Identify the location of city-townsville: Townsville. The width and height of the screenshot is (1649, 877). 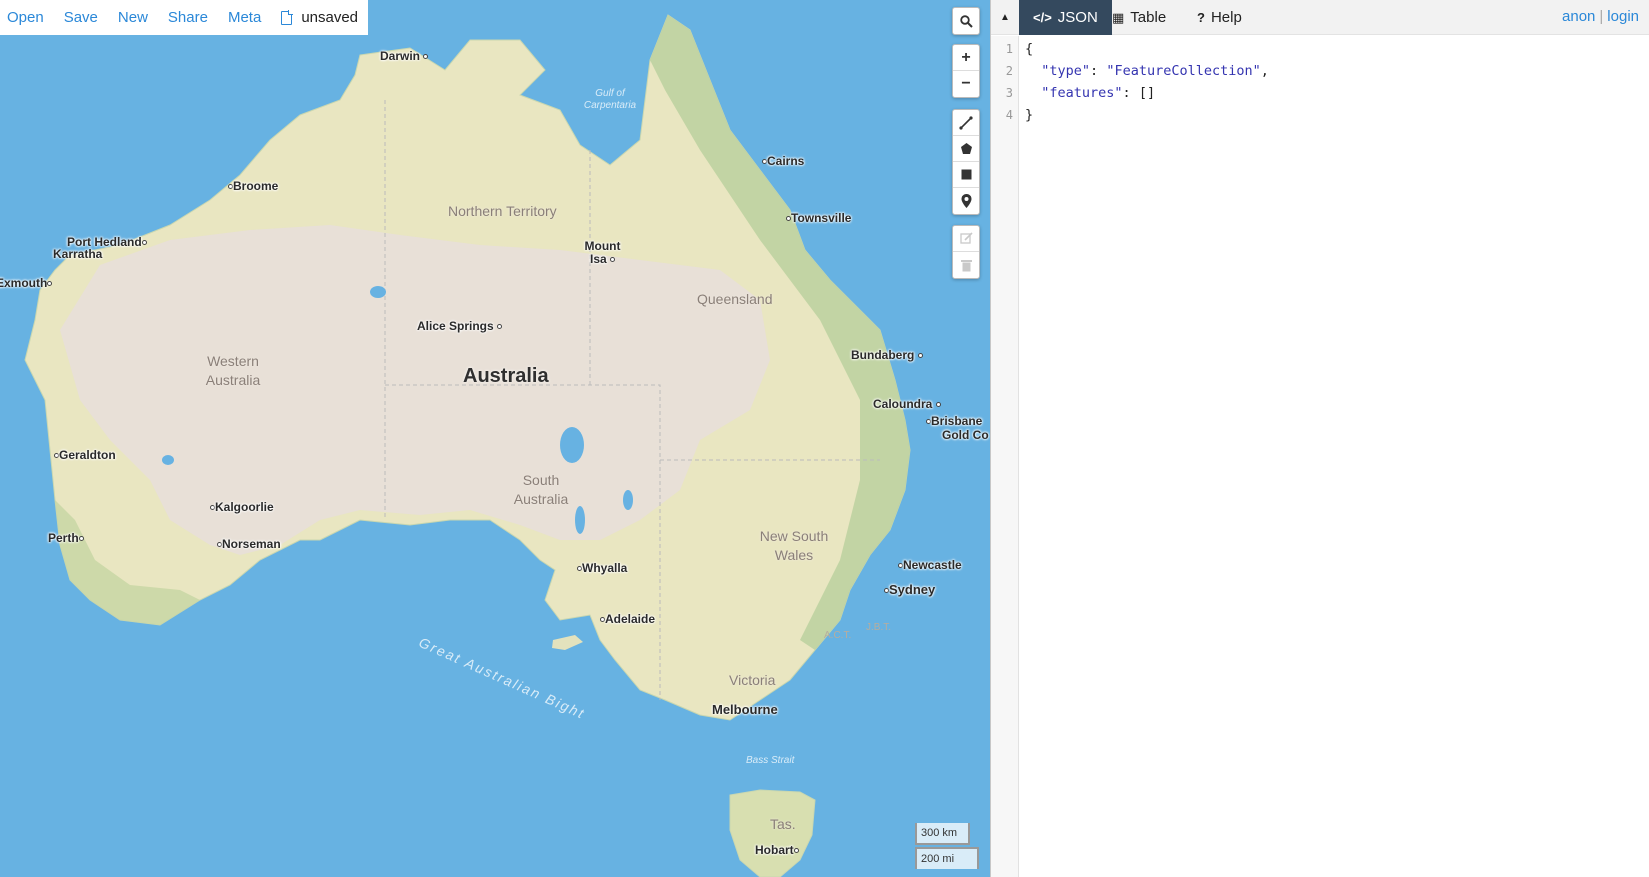
(818, 218).